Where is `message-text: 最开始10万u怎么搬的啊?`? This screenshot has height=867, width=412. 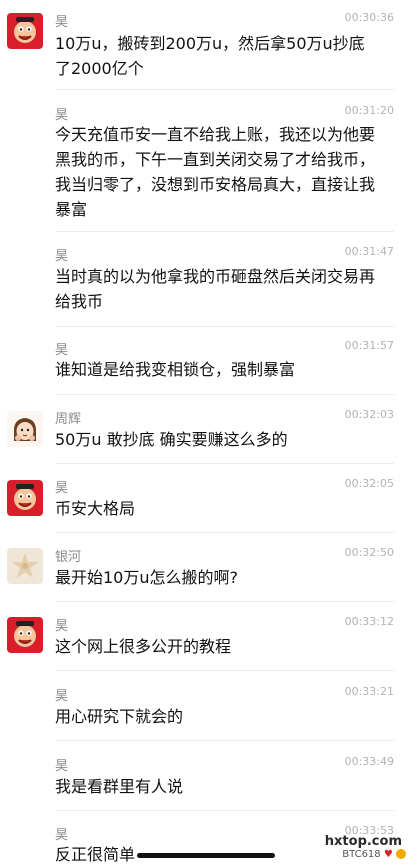
message-text: 最开始10万u怎么搬的啊? is located at coordinates (225, 577).